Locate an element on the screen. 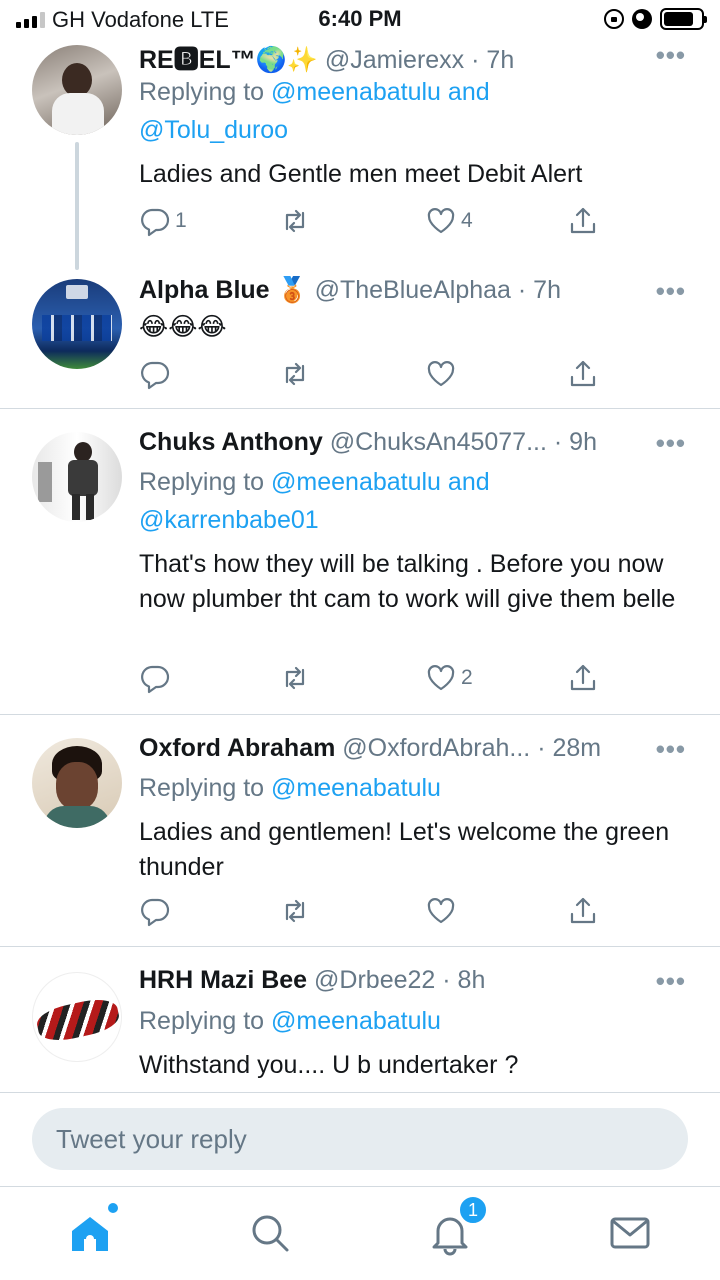 The image size is (720, 1280). mention-link: @karrenbabe01 is located at coordinates (229, 520).